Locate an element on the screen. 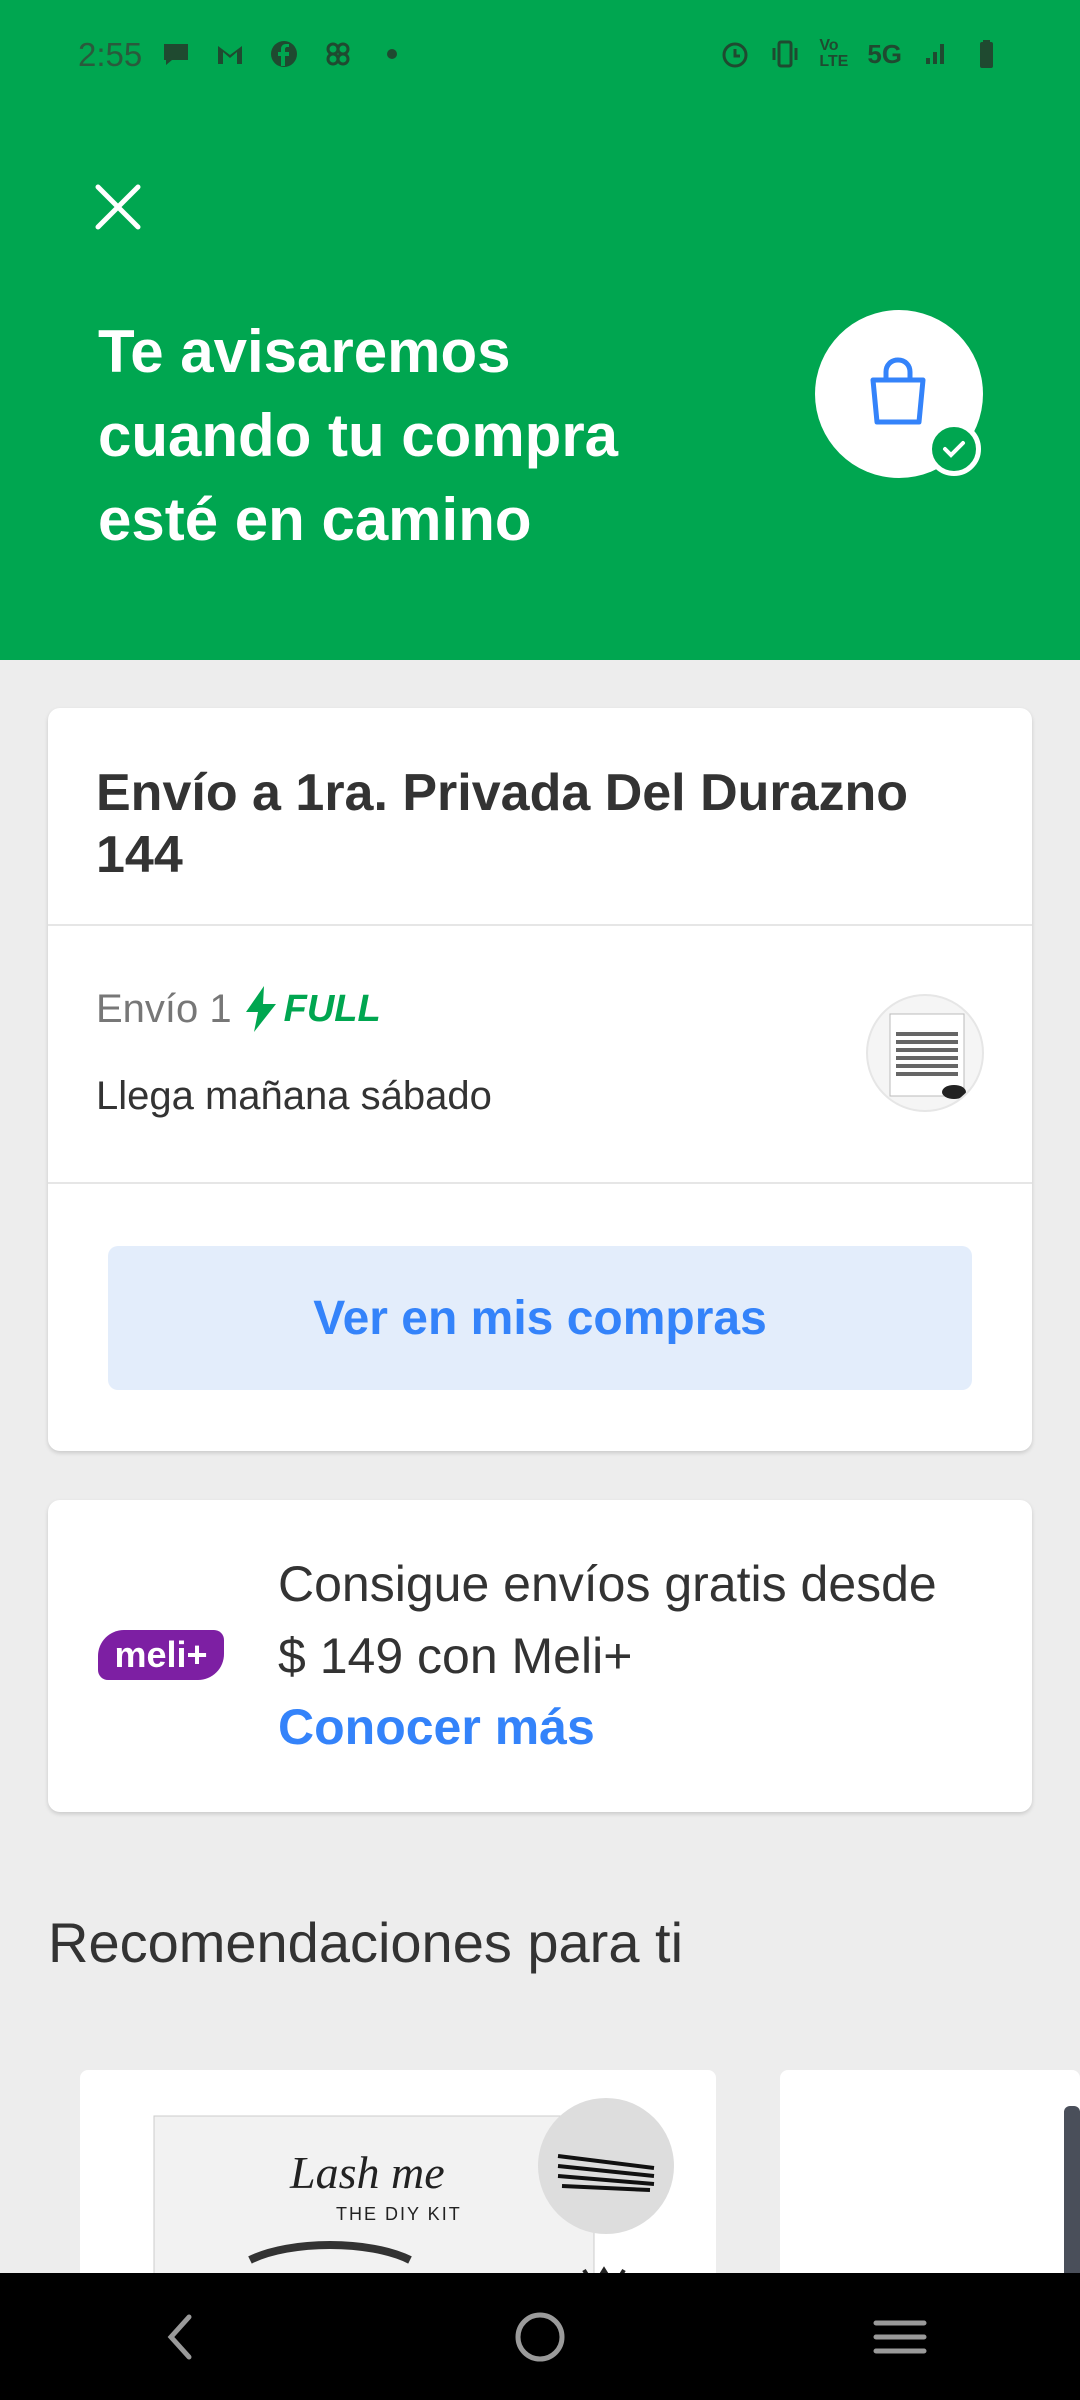 The image size is (1080, 2400). recents-button is located at coordinates (900, 2337).